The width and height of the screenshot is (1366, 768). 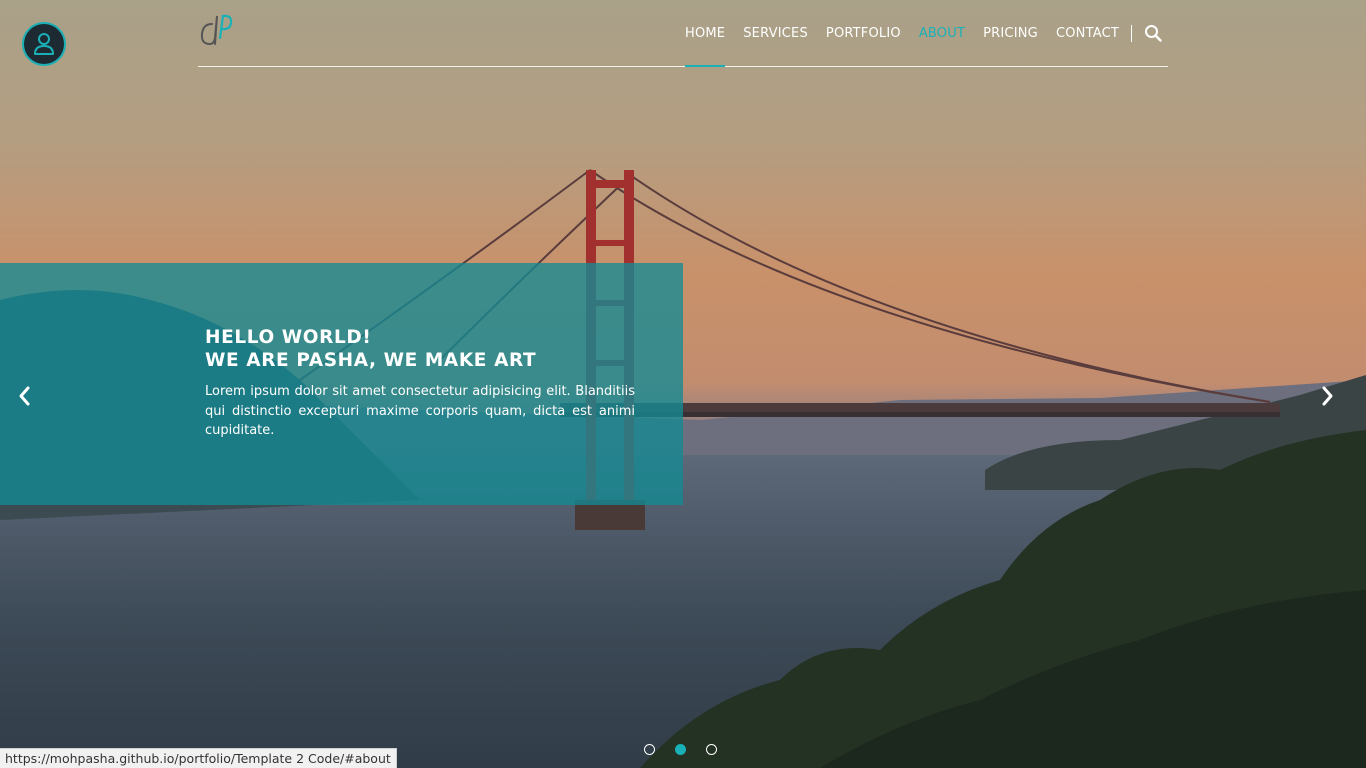 I want to click on chevron-left-icon, so click(x=24, y=396).